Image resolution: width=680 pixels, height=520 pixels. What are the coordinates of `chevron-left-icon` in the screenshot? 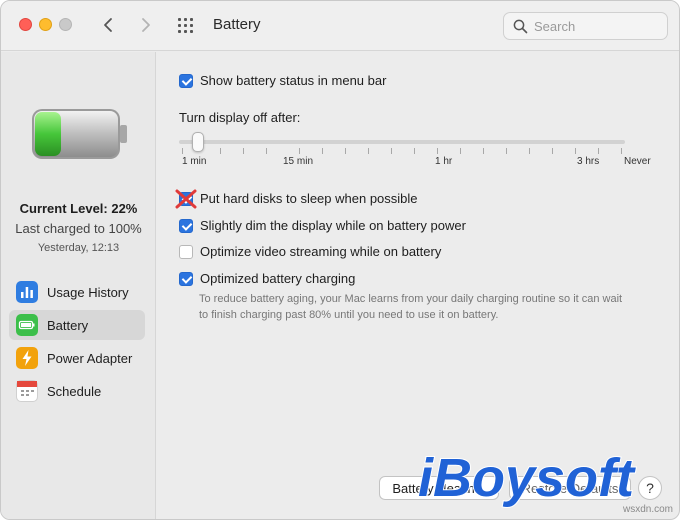 It's located at (108, 25).